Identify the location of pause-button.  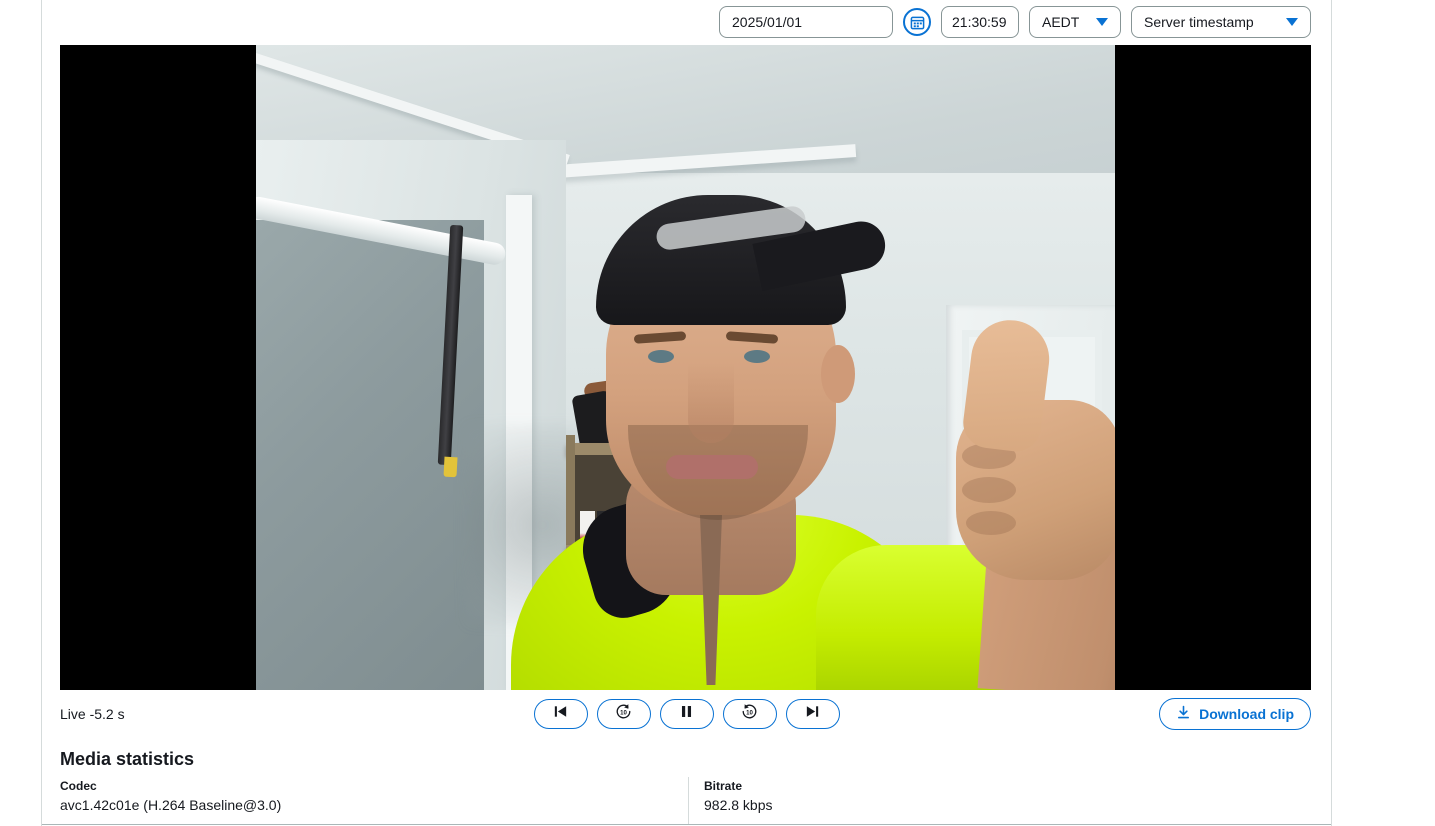
(686, 713).